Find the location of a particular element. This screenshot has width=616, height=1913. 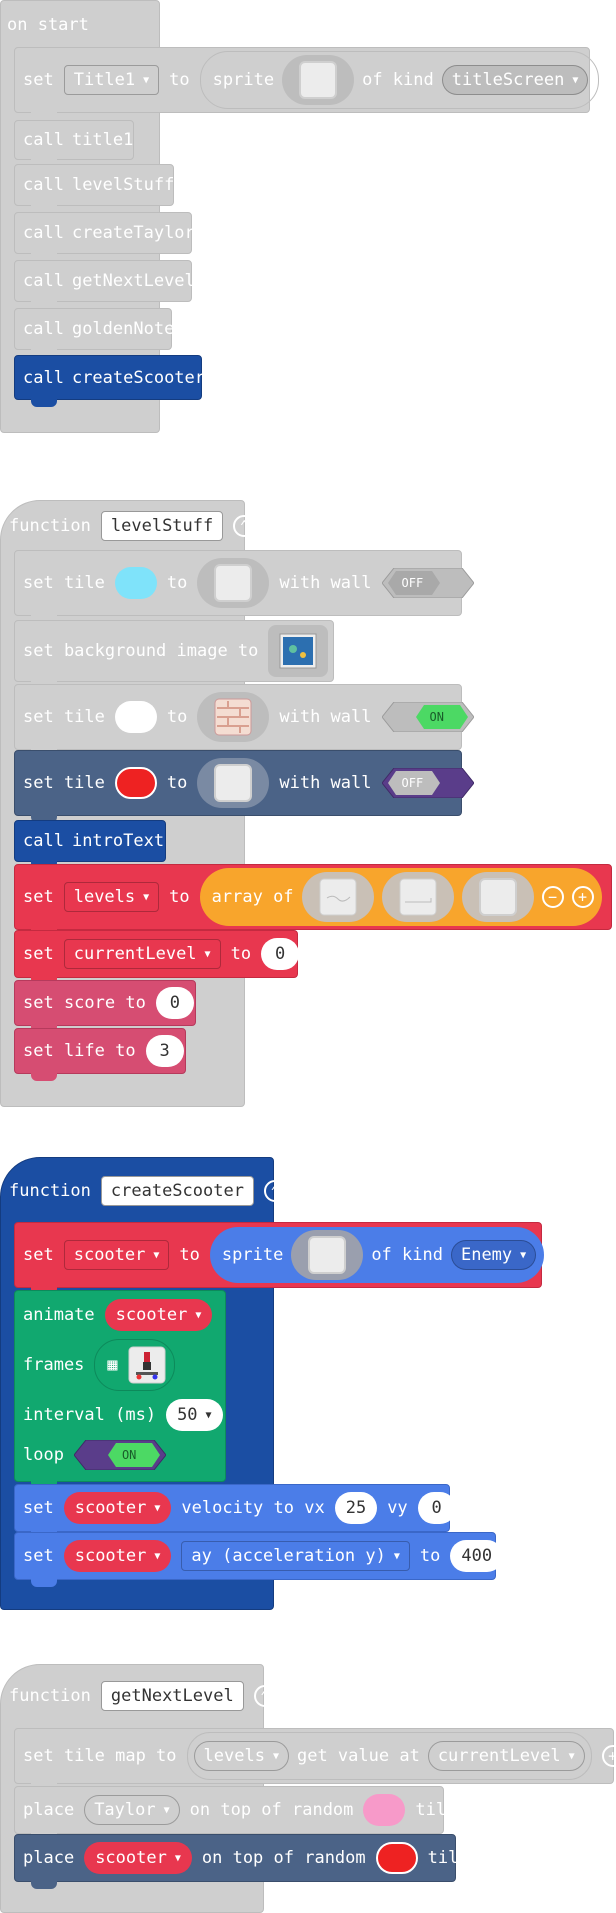

currentlevel-reporter: currentLevel ▼ is located at coordinates (506, 1756).